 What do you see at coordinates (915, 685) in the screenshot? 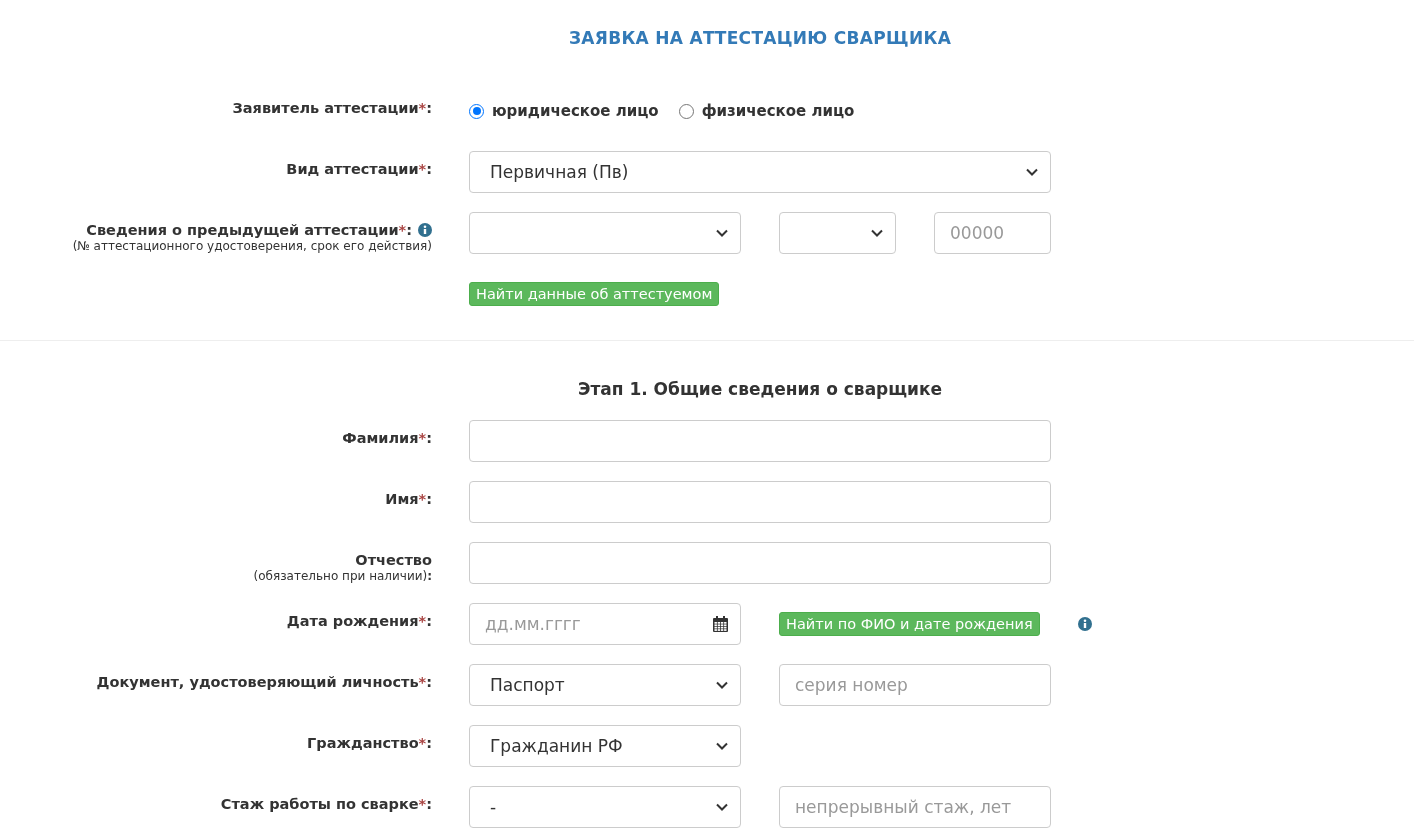
I see `text-input: серия номер` at bounding box center [915, 685].